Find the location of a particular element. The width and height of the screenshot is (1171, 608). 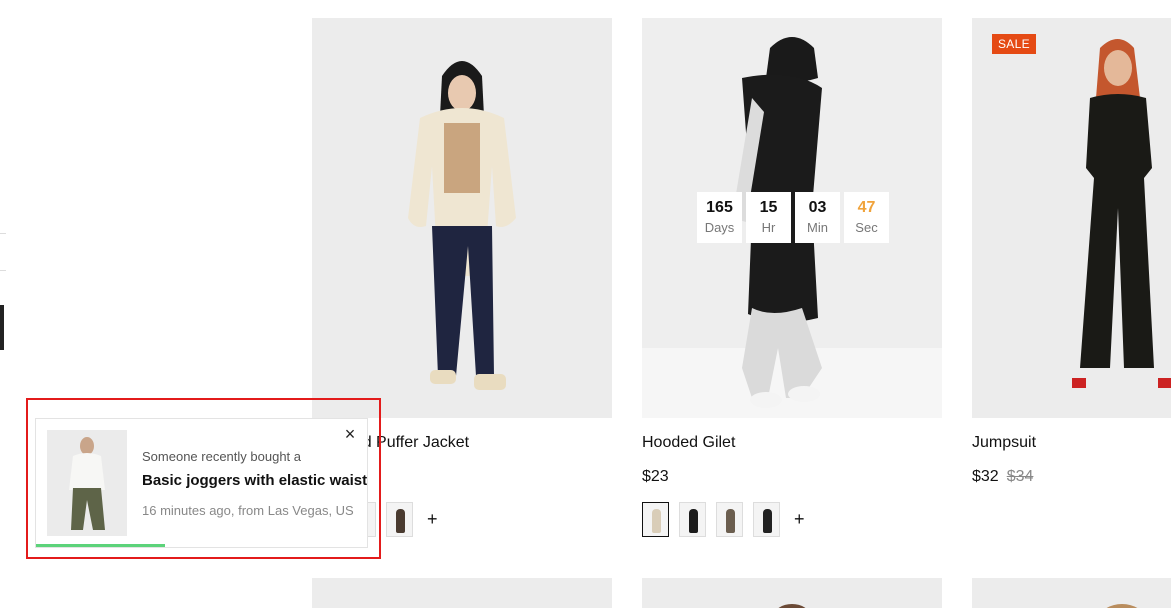

countdown-label: Sec is located at coordinates (866, 227).